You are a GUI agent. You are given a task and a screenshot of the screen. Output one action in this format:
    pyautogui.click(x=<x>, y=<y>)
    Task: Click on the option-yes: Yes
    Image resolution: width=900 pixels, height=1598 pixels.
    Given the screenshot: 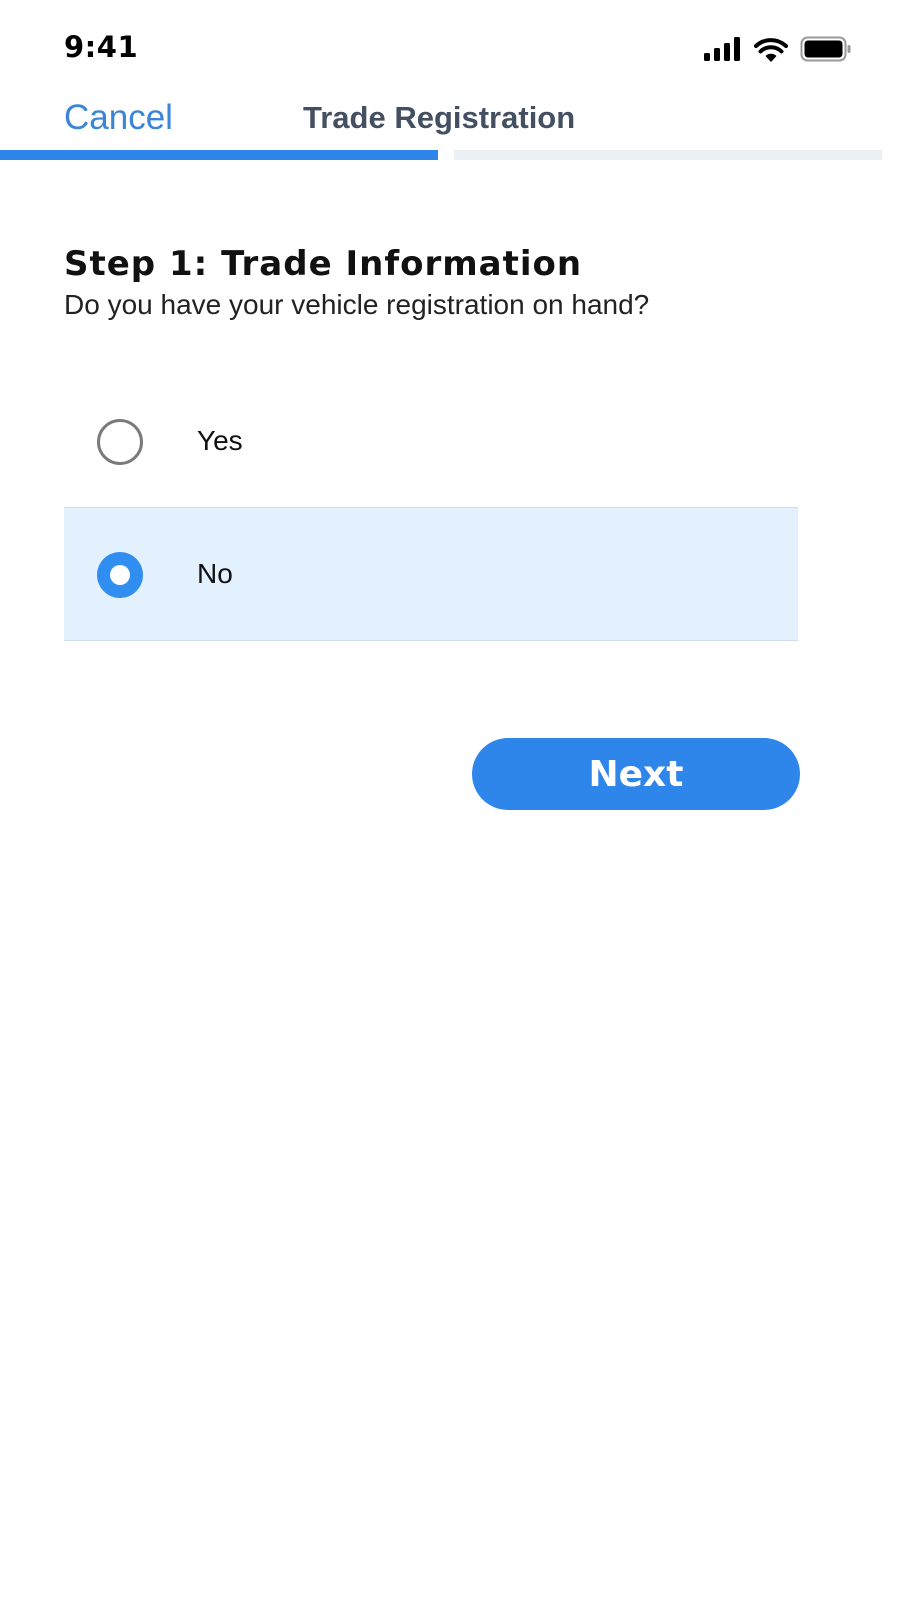 What is the action you would take?
    pyautogui.click(x=431, y=442)
    